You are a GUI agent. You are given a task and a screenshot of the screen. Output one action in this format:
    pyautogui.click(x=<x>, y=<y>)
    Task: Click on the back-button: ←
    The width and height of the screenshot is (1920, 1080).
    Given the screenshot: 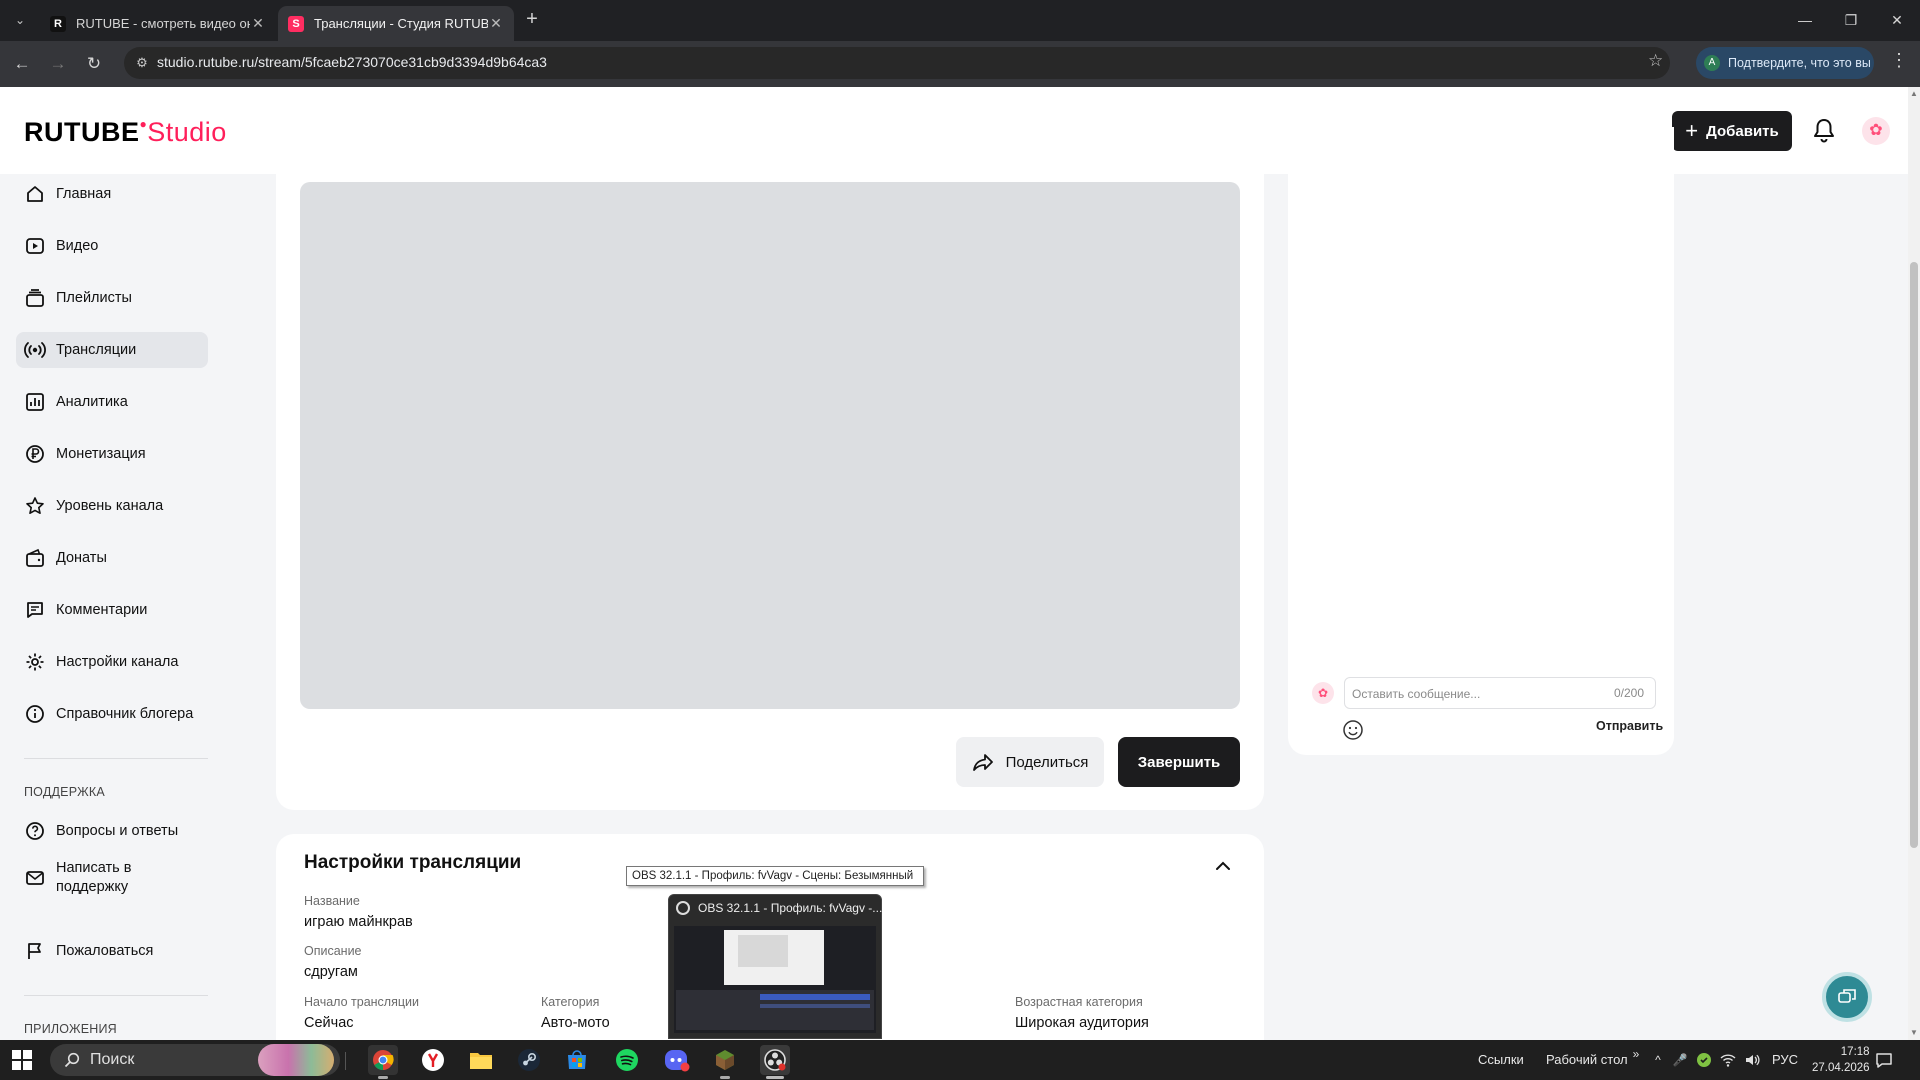 What is the action you would take?
    pyautogui.click(x=22, y=64)
    